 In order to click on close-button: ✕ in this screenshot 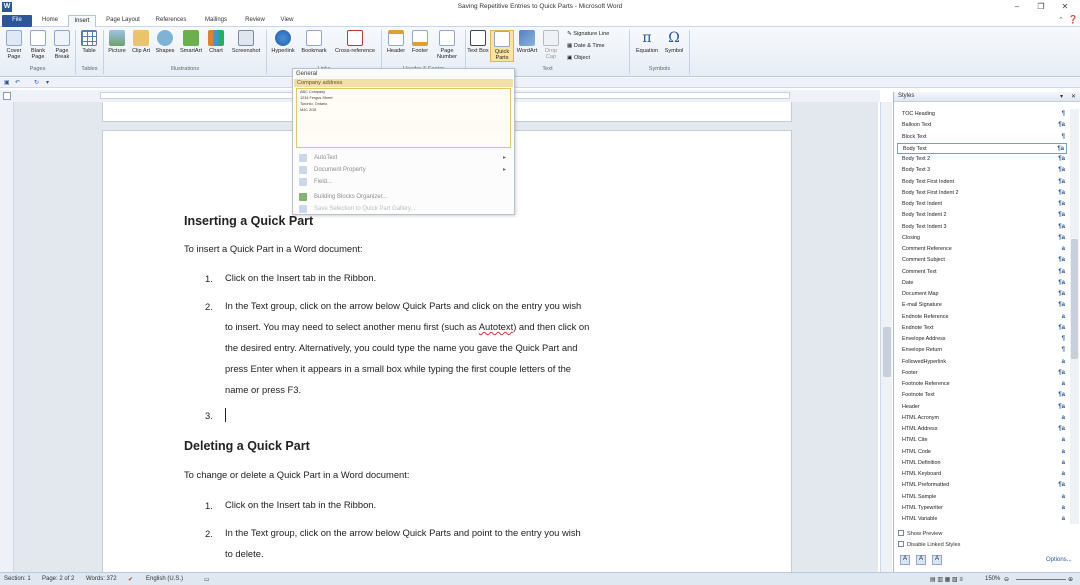, I will do `click(1065, 6)`.